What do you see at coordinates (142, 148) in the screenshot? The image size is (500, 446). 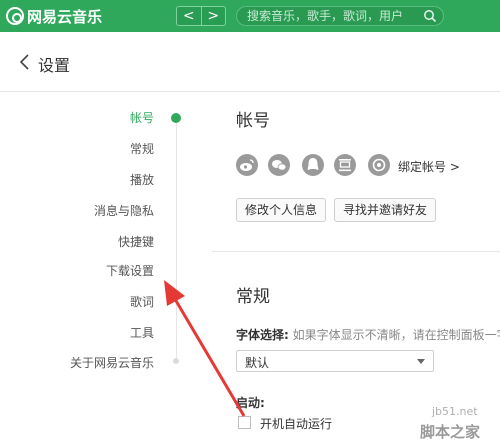 I see `sidebar-item-general: 常规` at bounding box center [142, 148].